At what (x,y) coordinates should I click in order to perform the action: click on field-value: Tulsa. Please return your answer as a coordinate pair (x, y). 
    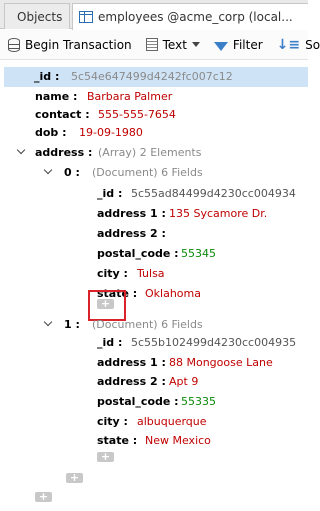
    Looking at the image, I should click on (151, 273).